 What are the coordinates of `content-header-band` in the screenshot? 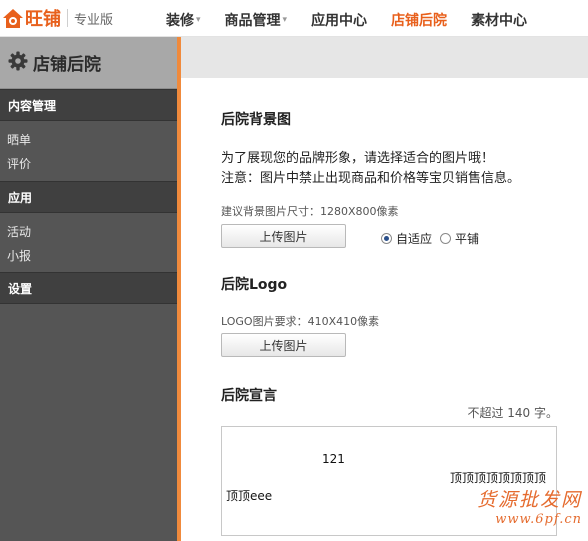 It's located at (384, 57).